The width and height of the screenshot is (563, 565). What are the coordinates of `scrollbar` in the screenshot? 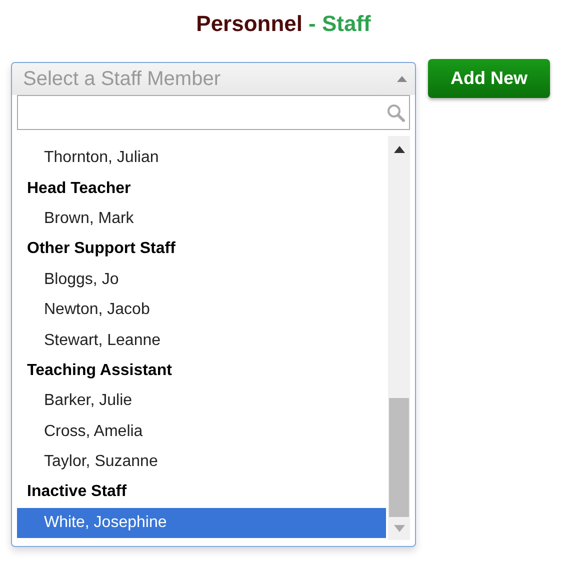 It's located at (399, 338).